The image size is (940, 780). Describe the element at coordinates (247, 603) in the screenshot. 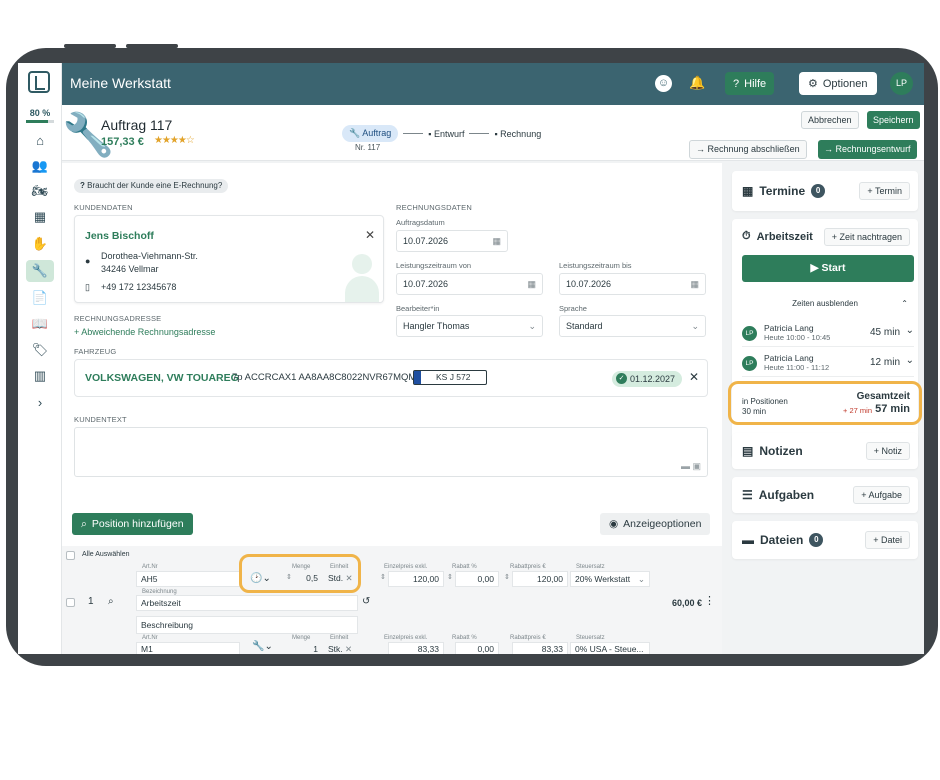

I see `designation-input: Arbeitszeit` at that location.